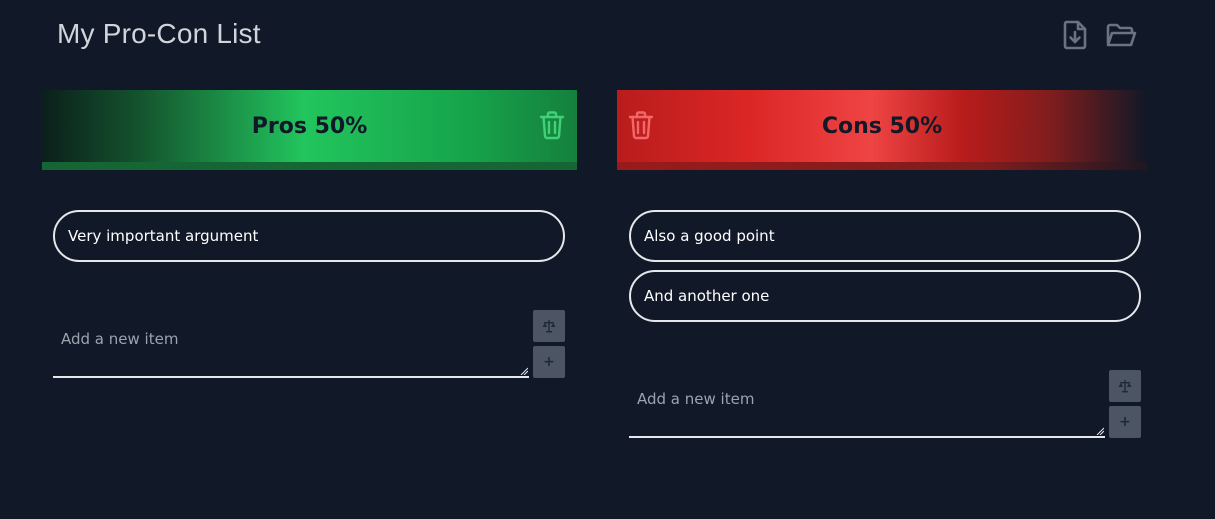  I want to click on download-button, so click(1075, 35).